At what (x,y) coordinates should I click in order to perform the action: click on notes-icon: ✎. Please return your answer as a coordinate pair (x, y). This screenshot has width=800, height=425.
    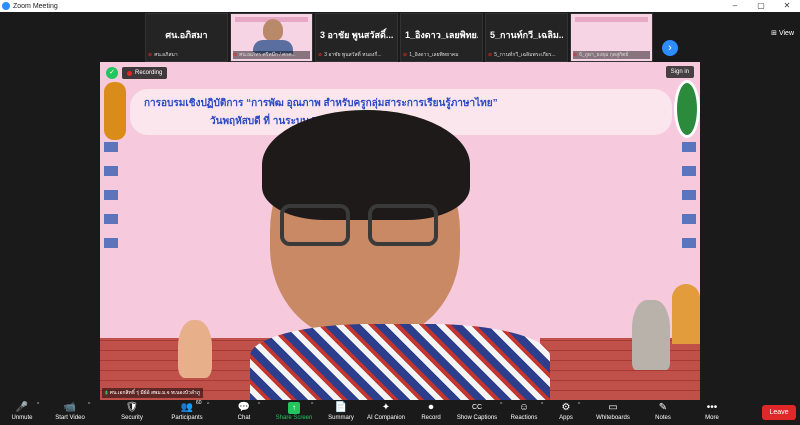
    Looking at the image, I should click on (663, 407).